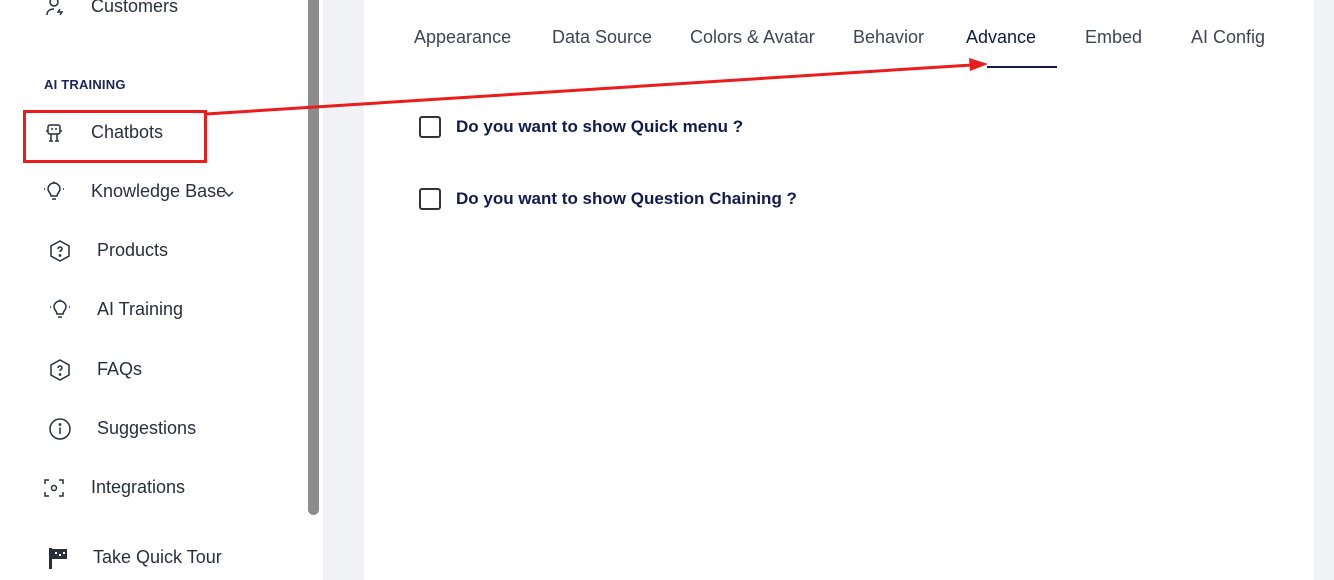 The image size is (1334, 580). I want to click on sidebar-item-label: AI Training, so click(140, 309).